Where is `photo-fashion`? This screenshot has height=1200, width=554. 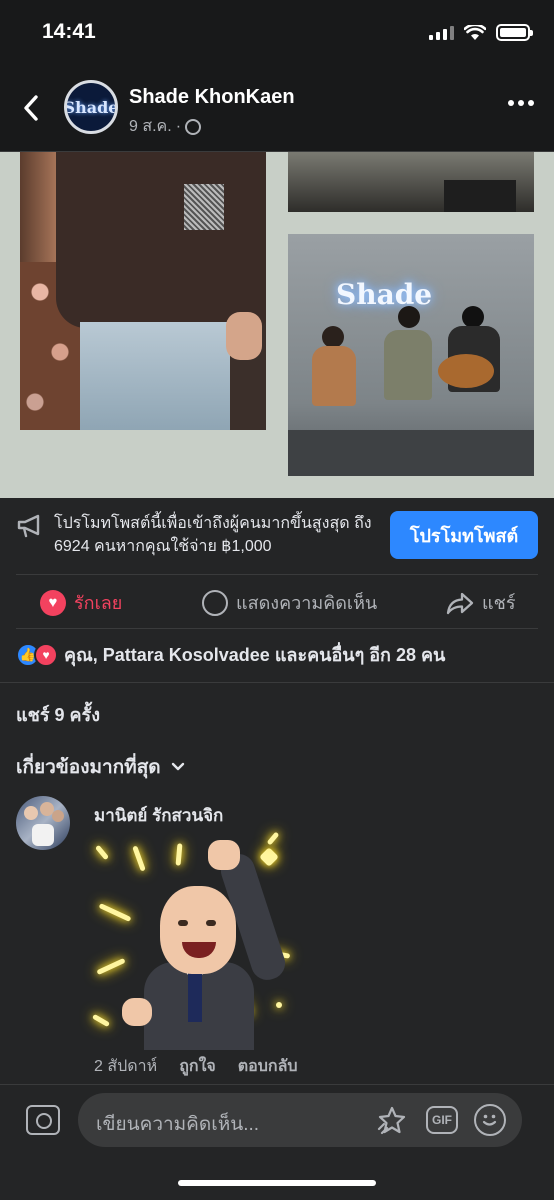
photo-fashion is located at coordinates (143, 291).